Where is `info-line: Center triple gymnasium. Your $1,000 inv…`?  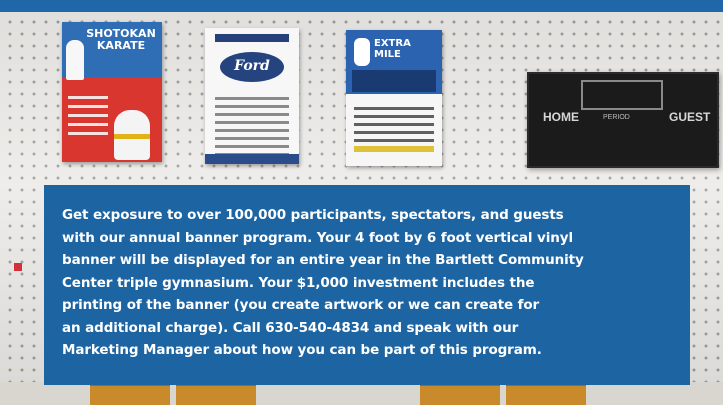
info-line: Center triple gymnasium. Your $1,000 inv… is located at coordinates (298, 282).